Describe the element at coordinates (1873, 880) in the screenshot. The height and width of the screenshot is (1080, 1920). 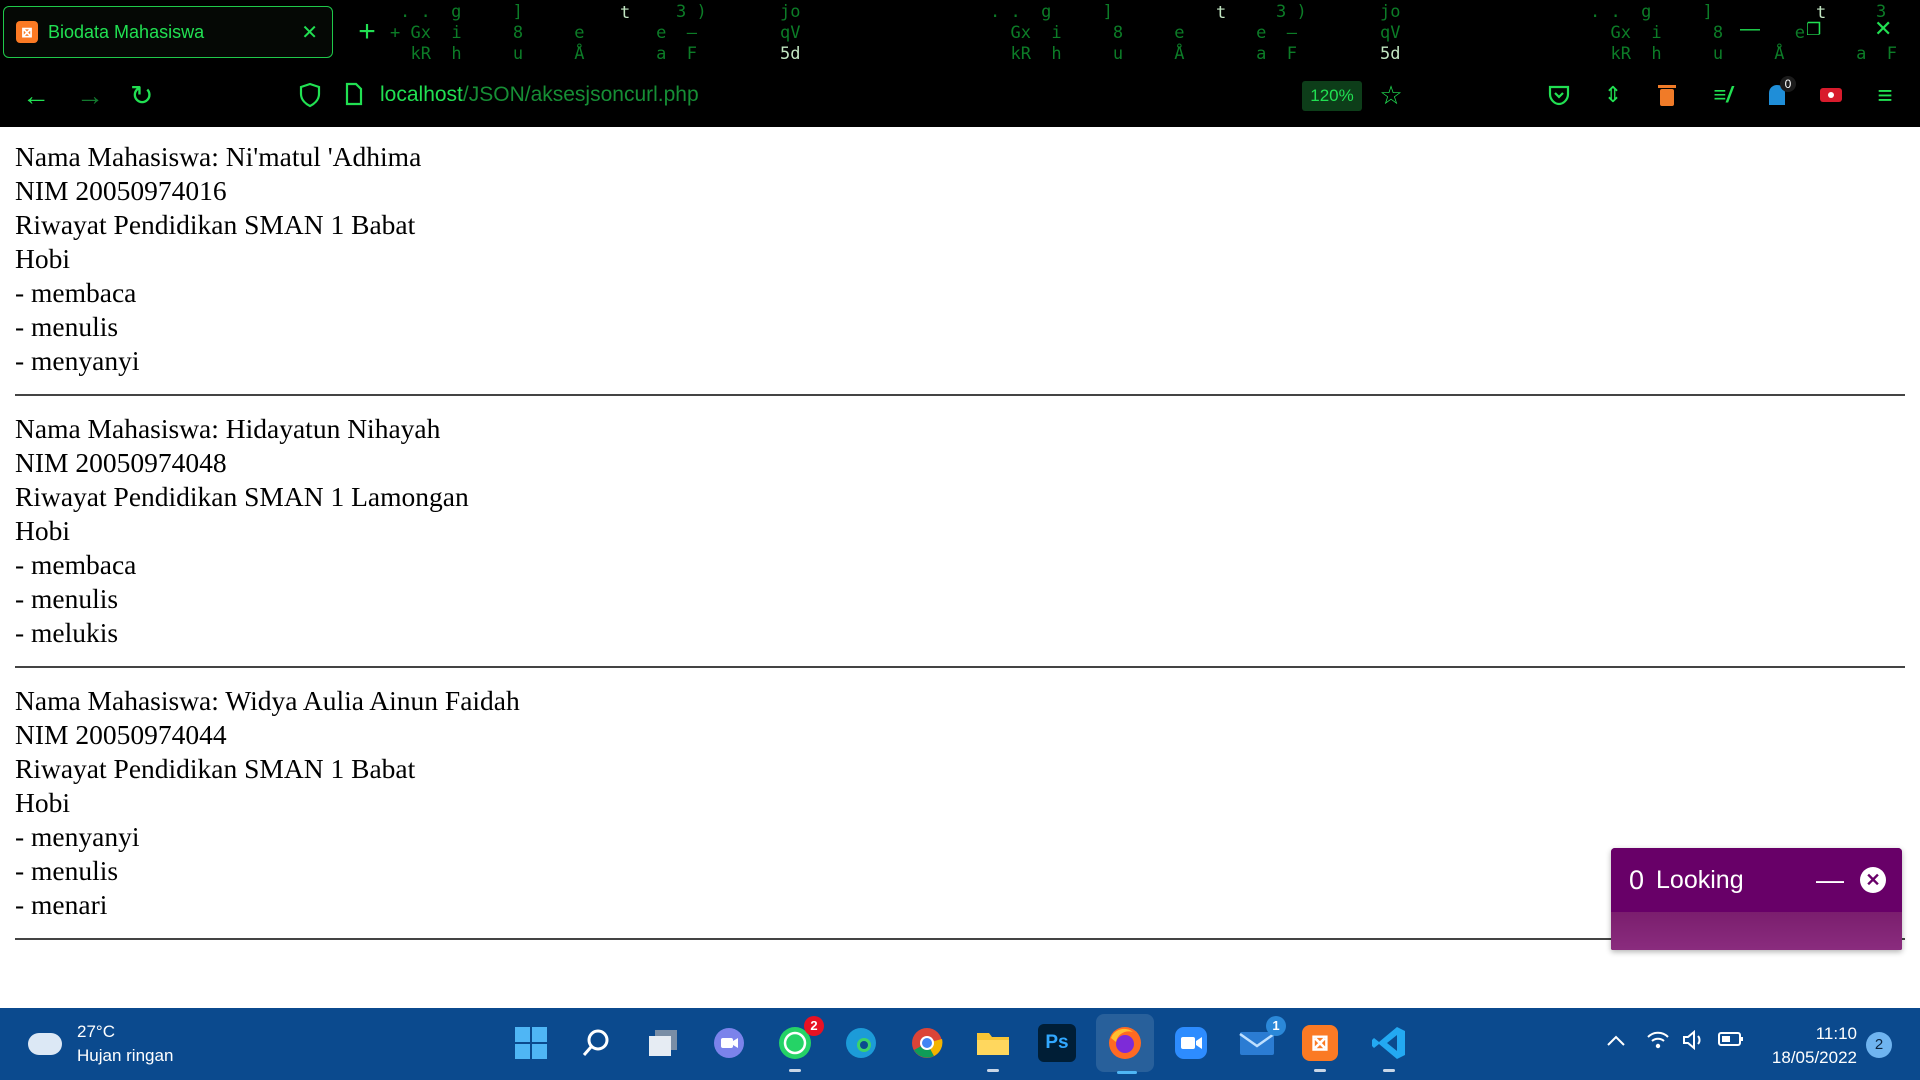
I see `looking-close-button: ✕` at that location.